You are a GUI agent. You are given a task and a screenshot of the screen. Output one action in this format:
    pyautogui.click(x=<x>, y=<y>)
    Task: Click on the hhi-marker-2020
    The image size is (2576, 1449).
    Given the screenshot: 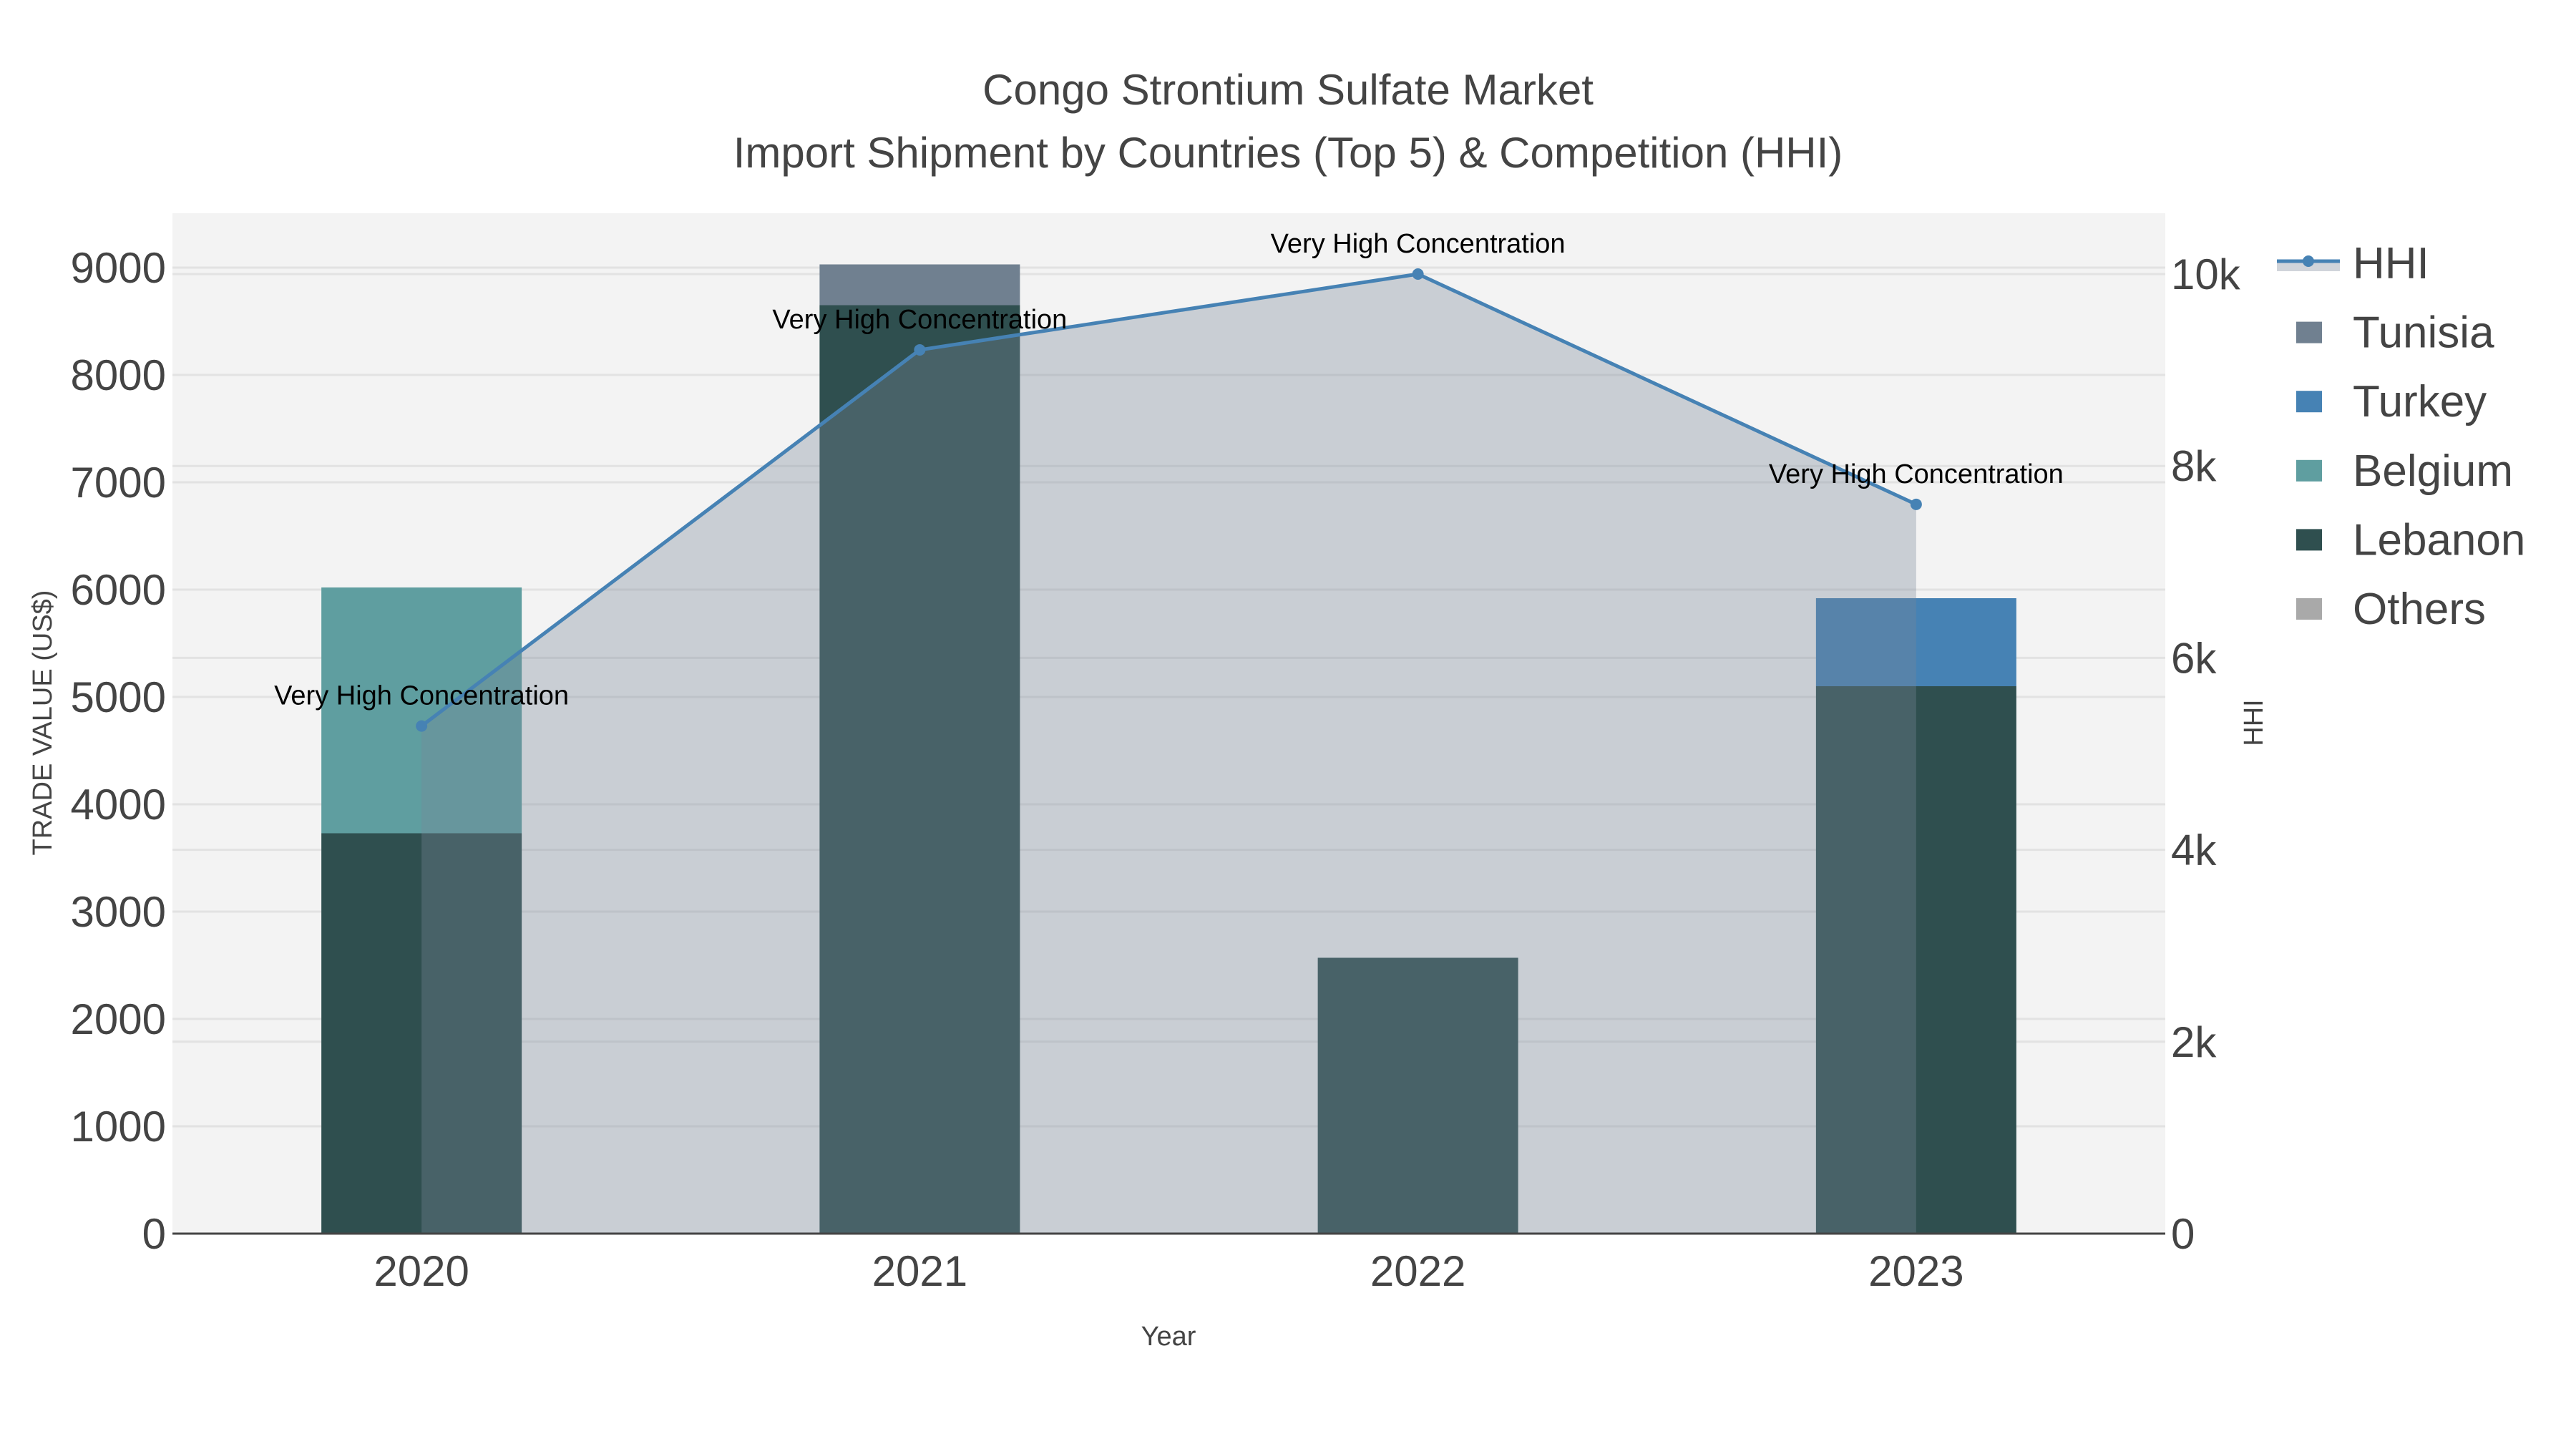 What is the action you would take?
    pyautogui.click(x=422, y=726)
    